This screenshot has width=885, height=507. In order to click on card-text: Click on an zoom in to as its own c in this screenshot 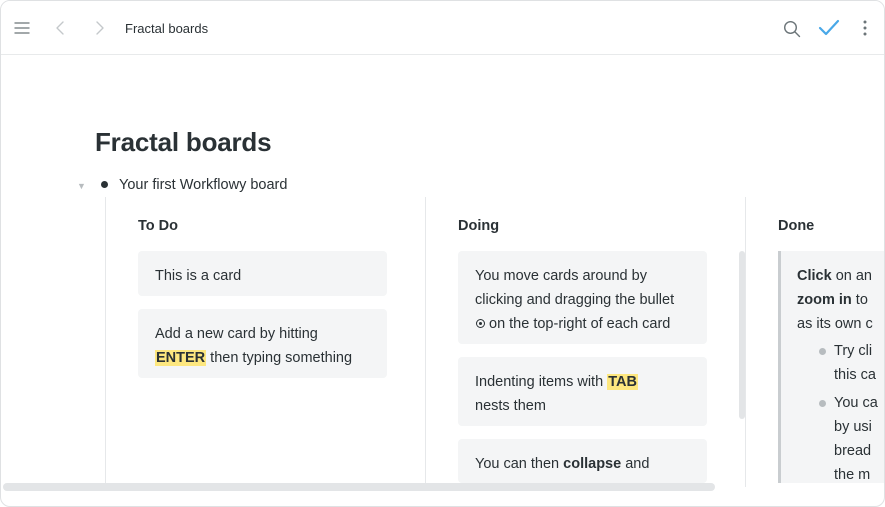, I will do `click(835, 300)`.